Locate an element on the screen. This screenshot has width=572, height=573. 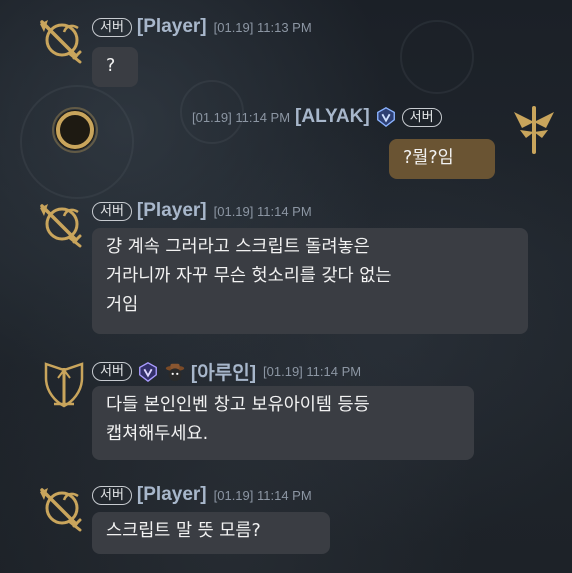
sender-name: [아루인] is located at coordinates (223, 371).